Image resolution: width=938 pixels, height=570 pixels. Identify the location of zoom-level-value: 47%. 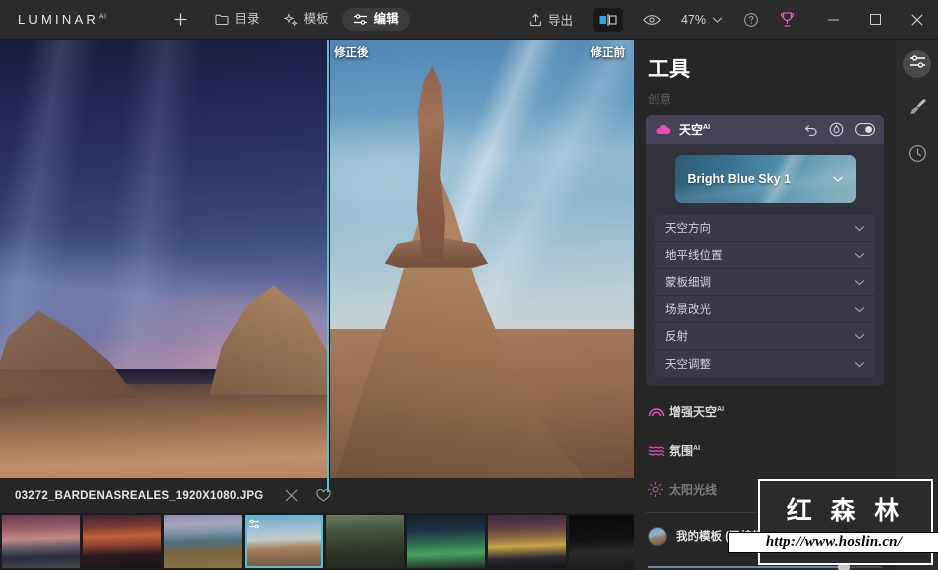
(693, 19).